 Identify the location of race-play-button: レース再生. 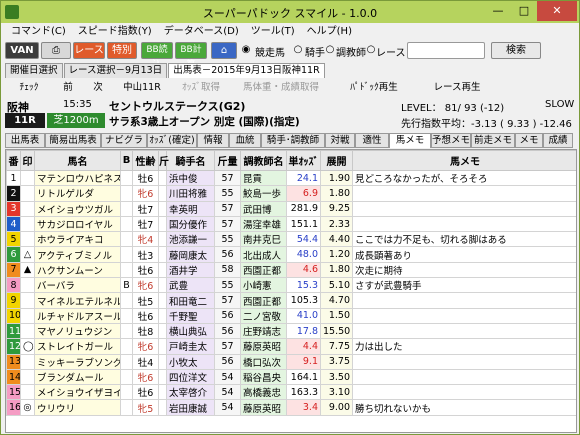
(457, 88).